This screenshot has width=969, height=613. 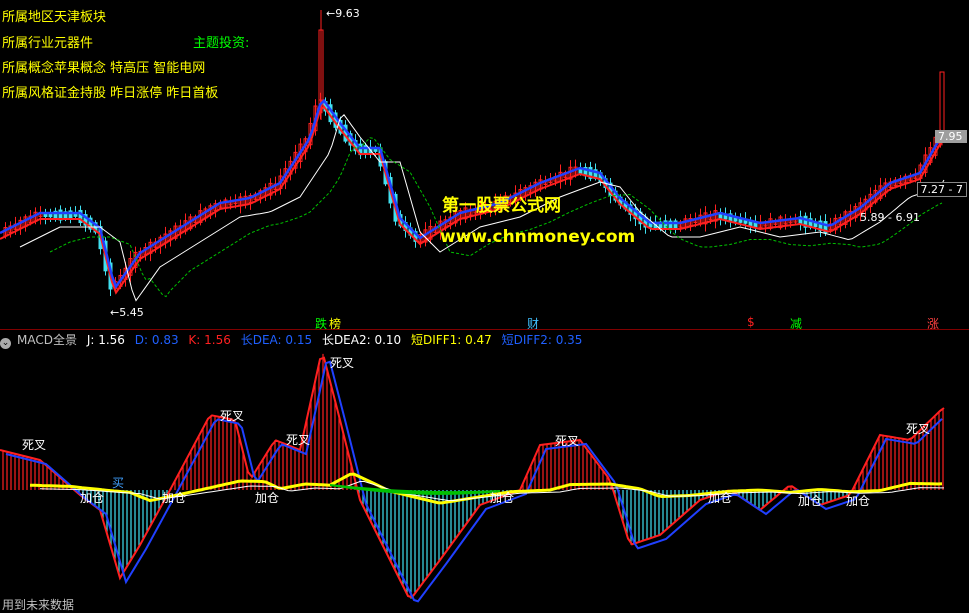 I want to click on low-price-label: ←5.45, so click(x=127, y=312).